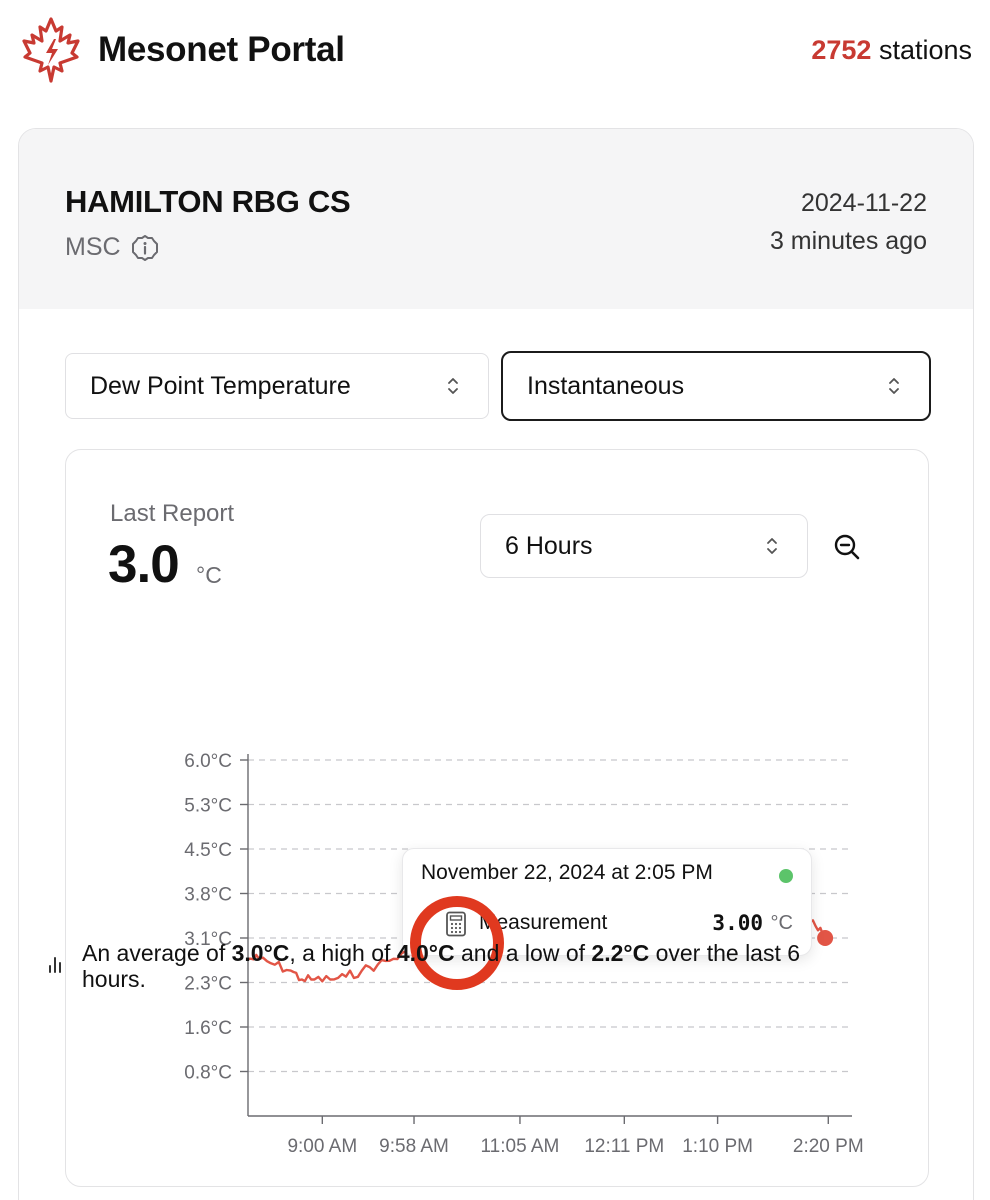 This screenshot has height=1200, width=990. What do you see at coordinates (425, 953) in the screenshot?
I see `summary-high: 4.0°C` at bounding box center [425, 953].